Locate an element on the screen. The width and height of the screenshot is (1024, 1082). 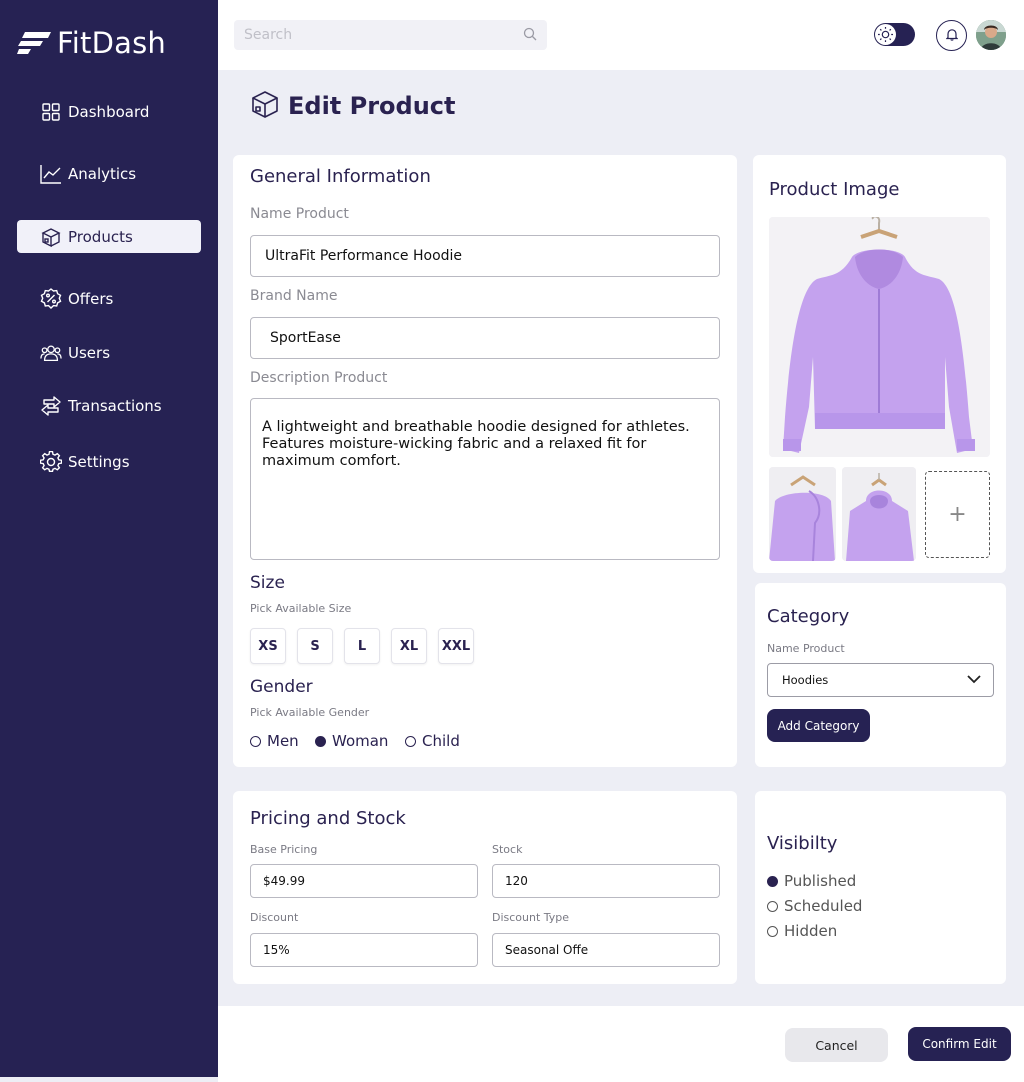
visibility-option-published: Published is located at coordinates (811, 881).